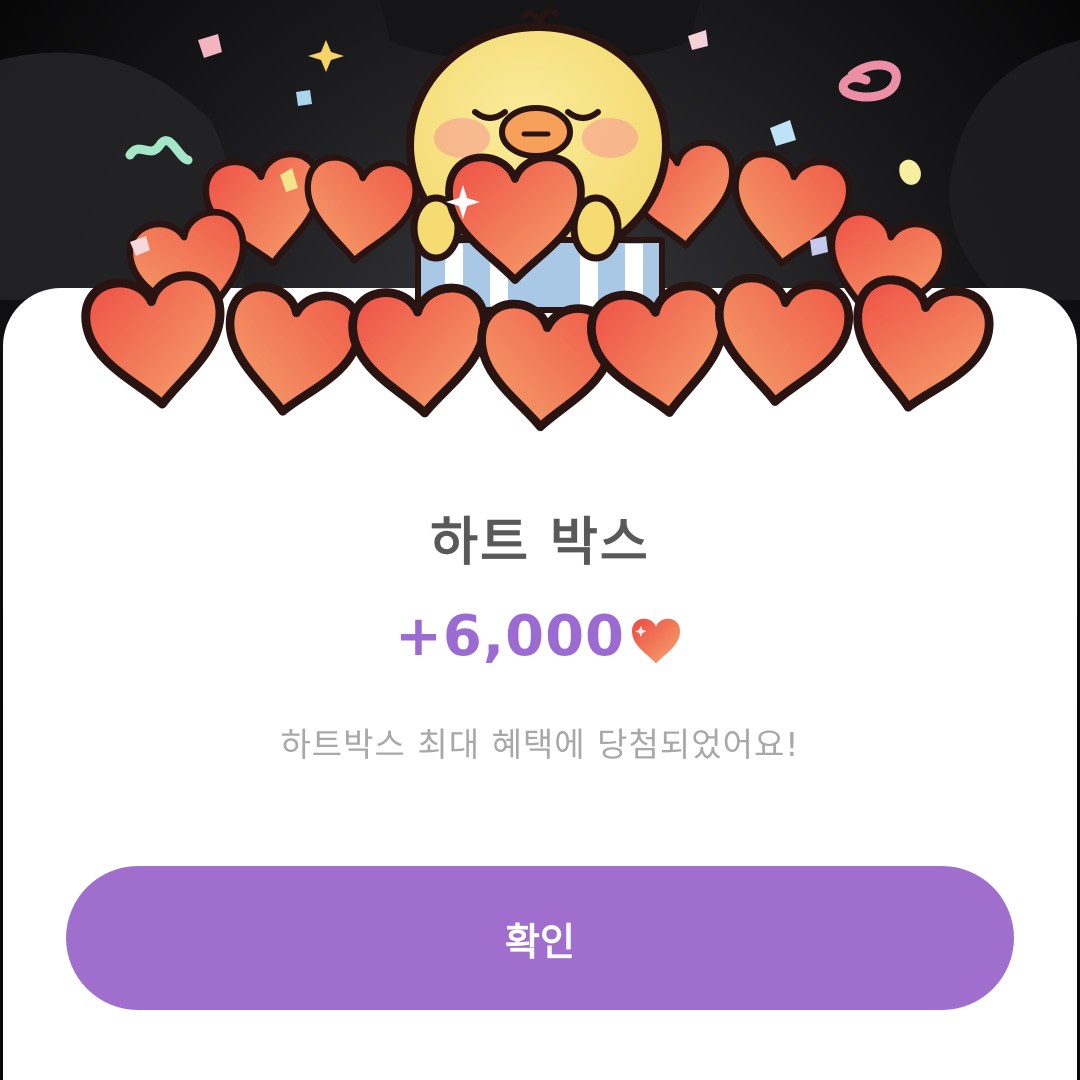 The height and width of the screenshot is (1080, 1080). What do you see at coordinates (540, 543) in the screenshot?
I see `dialog-title: 하트 박스` at bounding box center [540, 543].